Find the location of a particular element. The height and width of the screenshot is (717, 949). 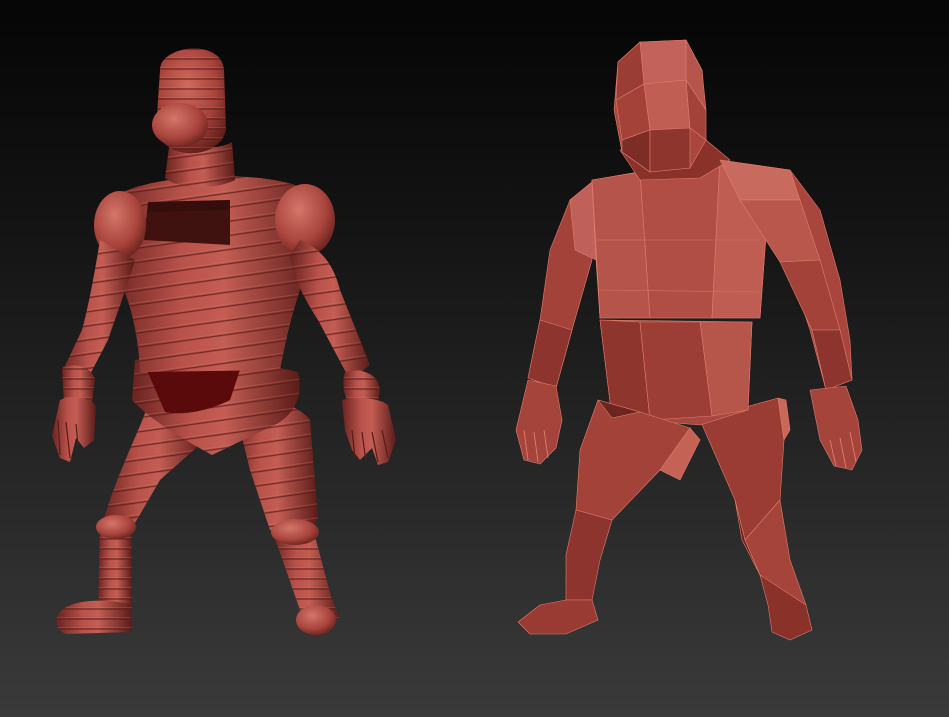

right-figure-right-hand is located at coordinates (836, 428).